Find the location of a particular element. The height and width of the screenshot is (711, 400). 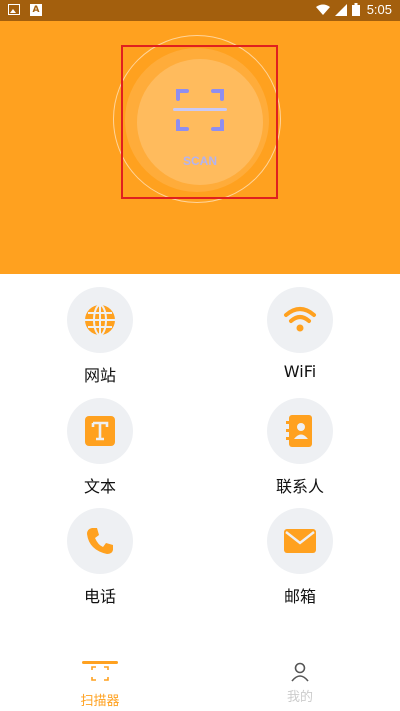

contacts-icon is located at coordinates (299, 431).